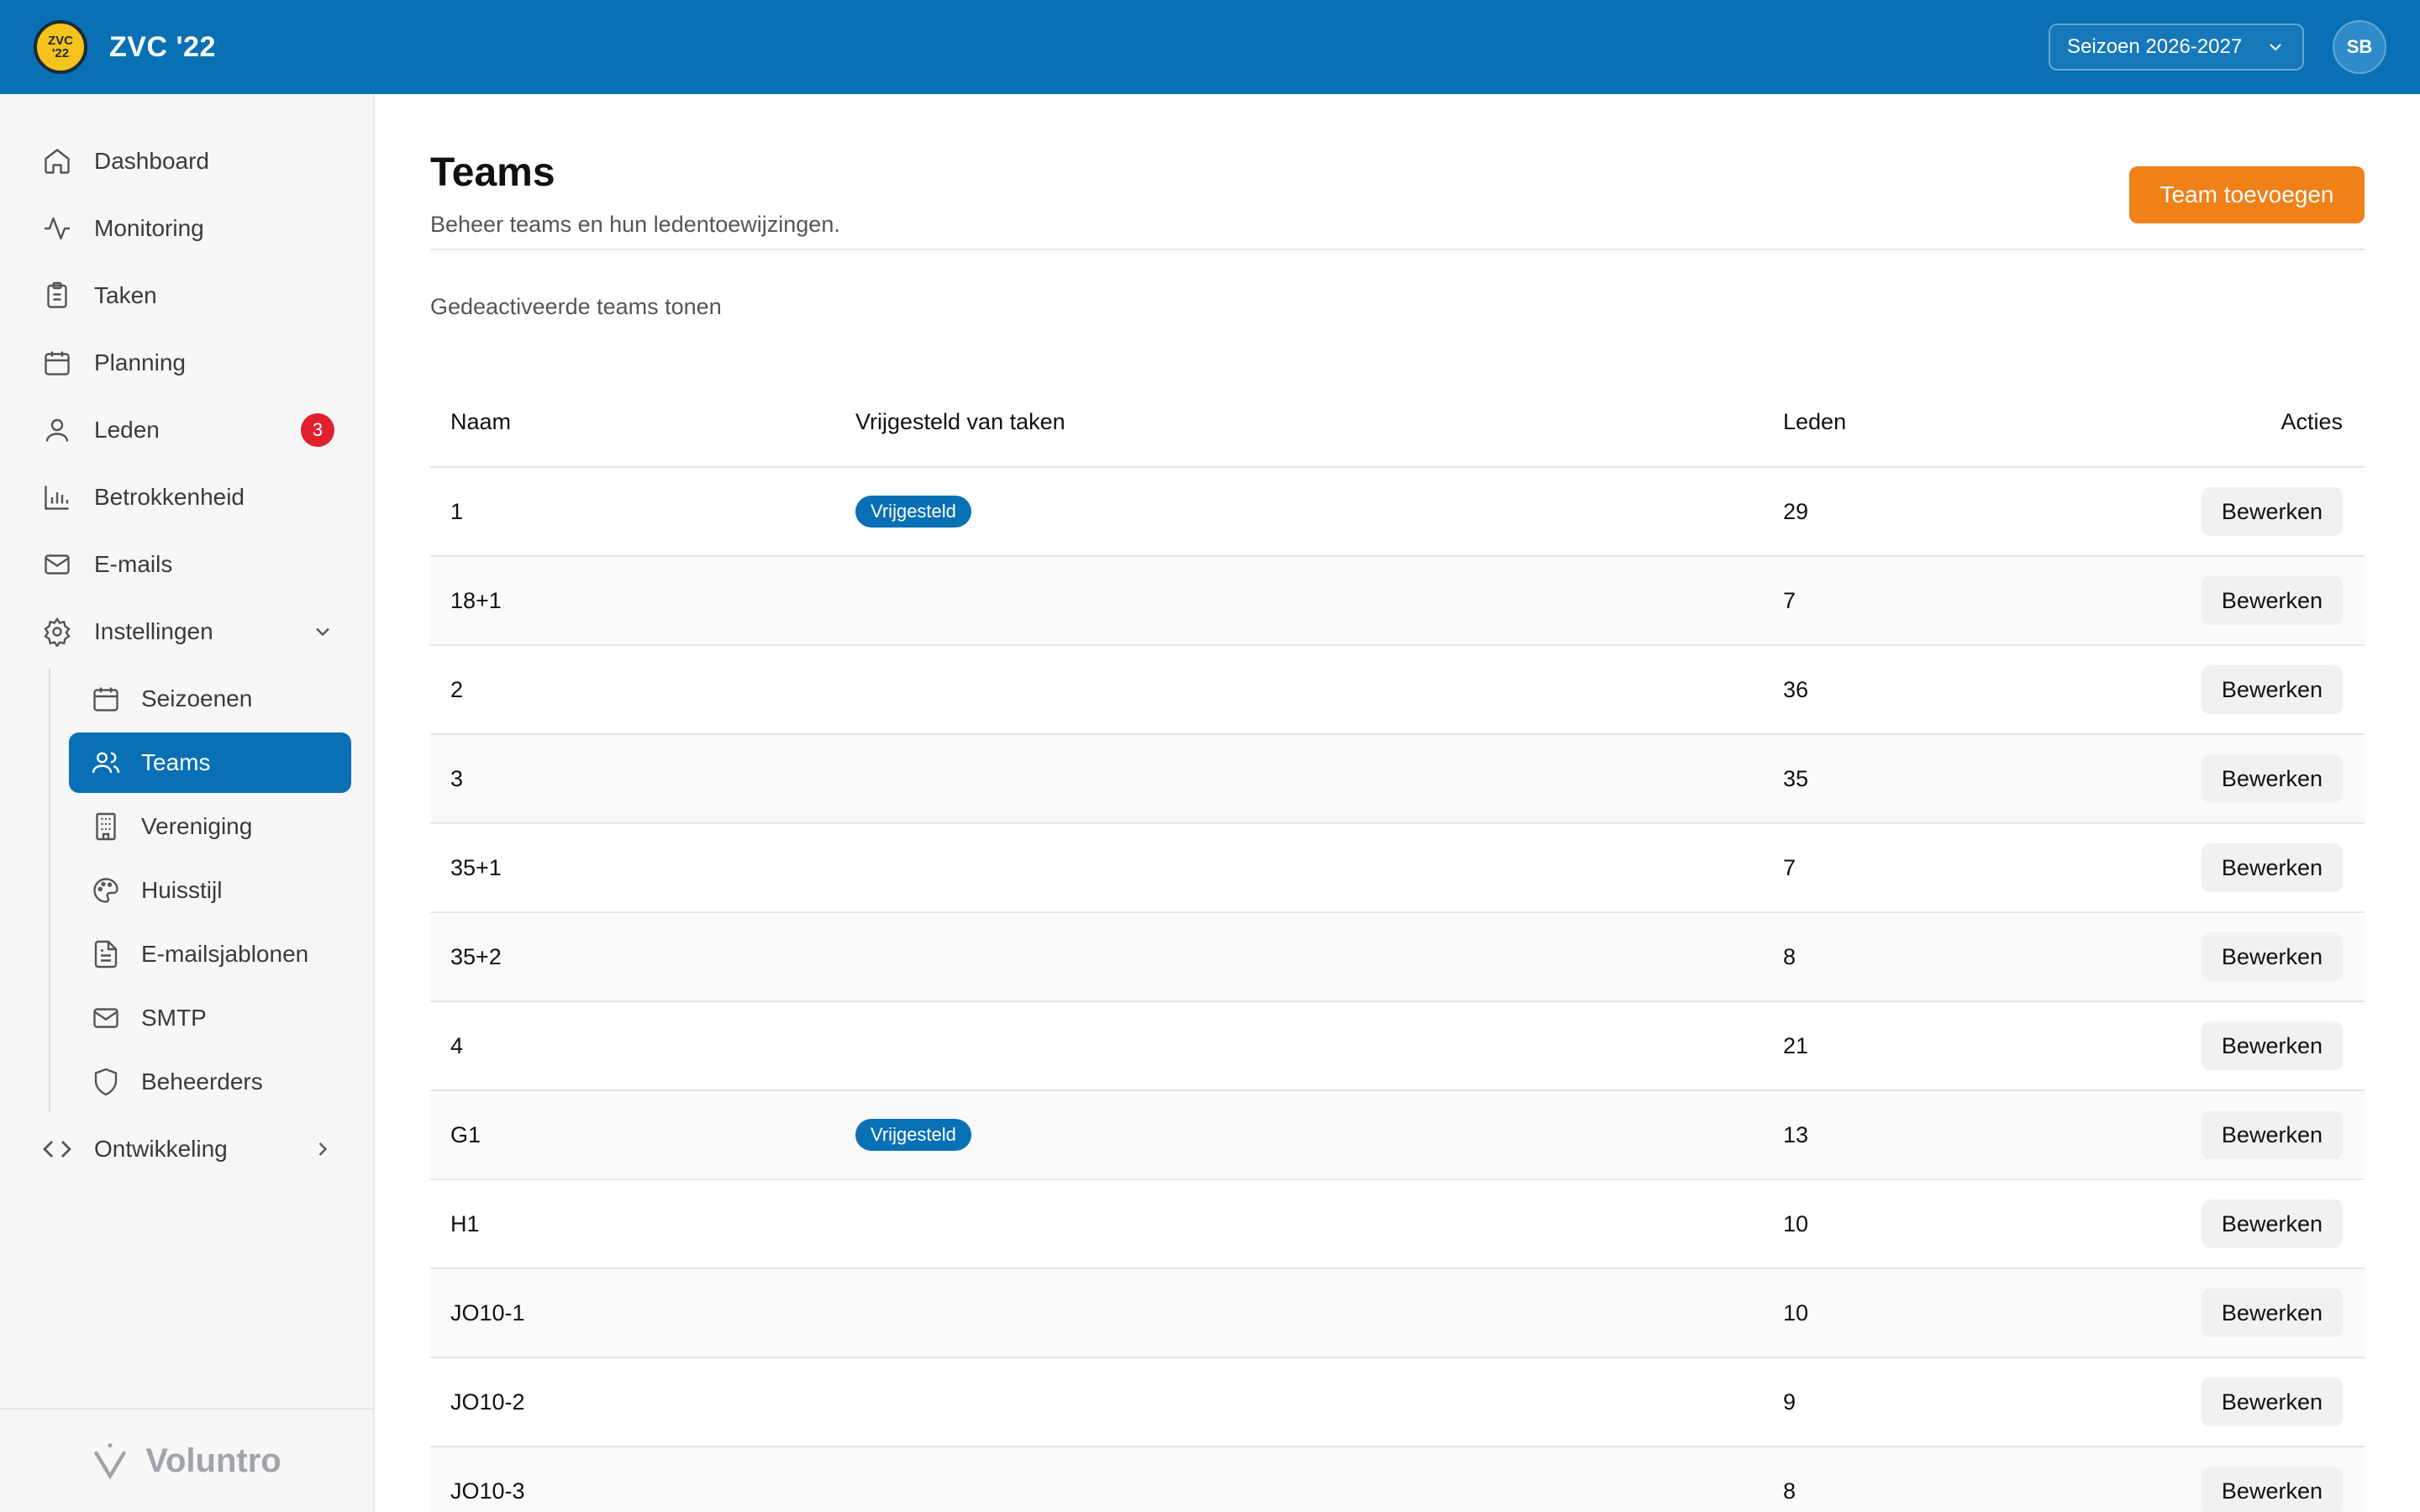 The width and height of the screenshot is (2420, 1512). What do you see at coordinates (643, 423) in the screenshot?
I see `column-header-naam: Naam` at bounding box center [643, 423].